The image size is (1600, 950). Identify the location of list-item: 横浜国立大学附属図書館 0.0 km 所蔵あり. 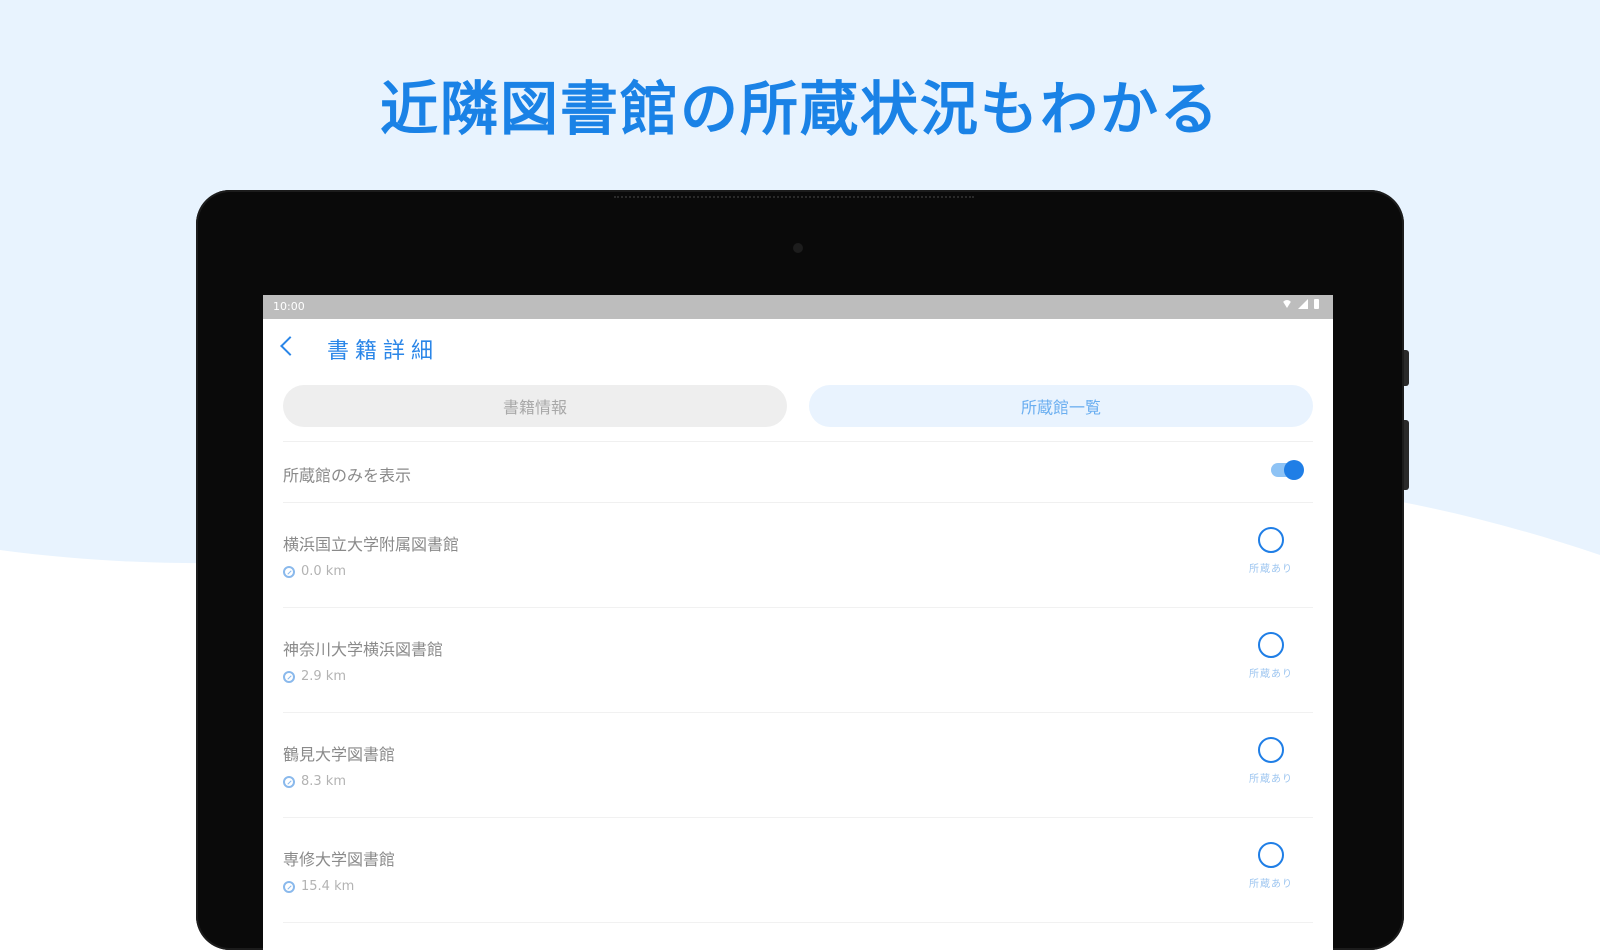
(798, 555).